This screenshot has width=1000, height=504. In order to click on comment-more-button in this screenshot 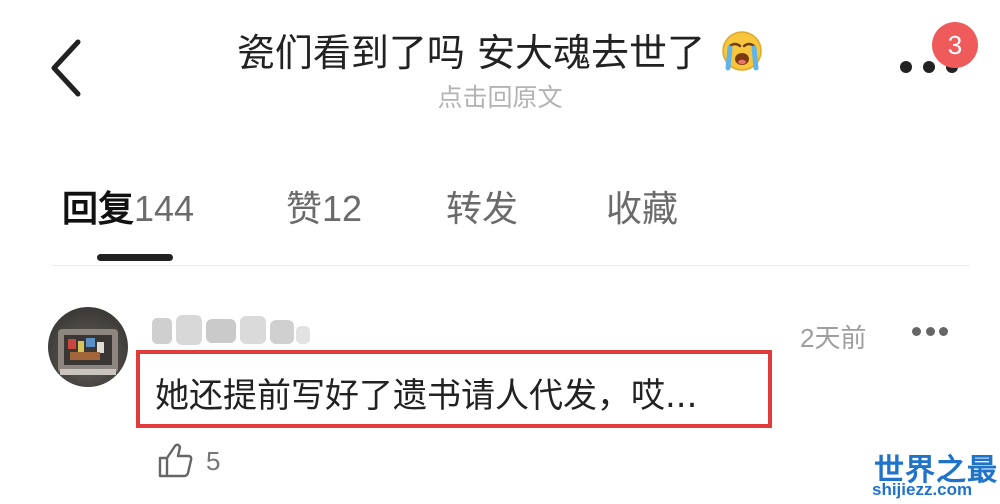, I will do `click(930, 331)`.